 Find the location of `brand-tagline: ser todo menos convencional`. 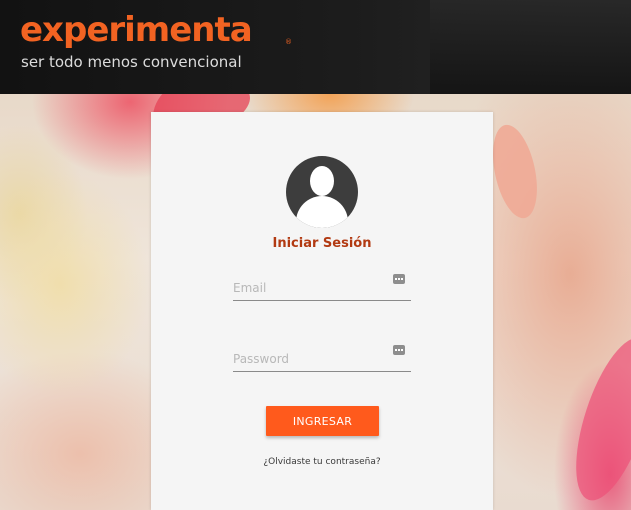

brand-tagline: ser todo menos convencional is located at coordinates (131, 62).